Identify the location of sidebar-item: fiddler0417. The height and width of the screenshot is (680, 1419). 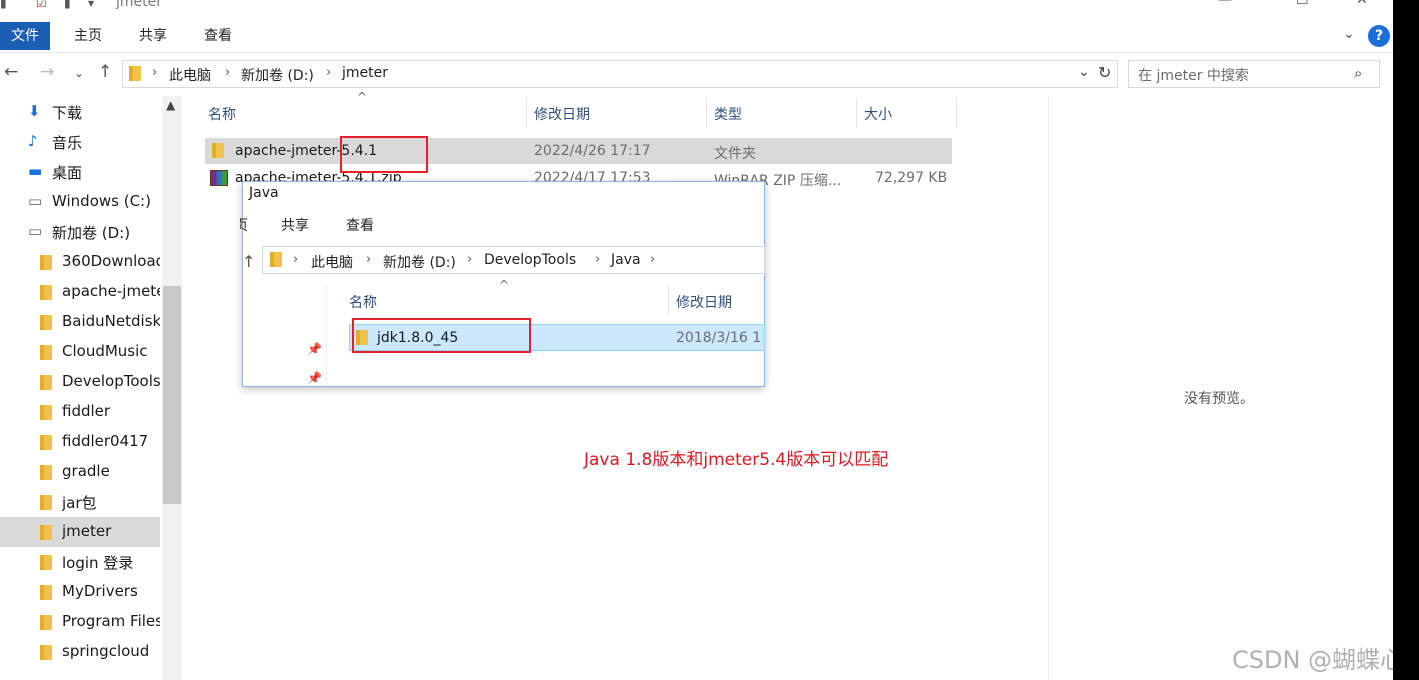
(80, 442).